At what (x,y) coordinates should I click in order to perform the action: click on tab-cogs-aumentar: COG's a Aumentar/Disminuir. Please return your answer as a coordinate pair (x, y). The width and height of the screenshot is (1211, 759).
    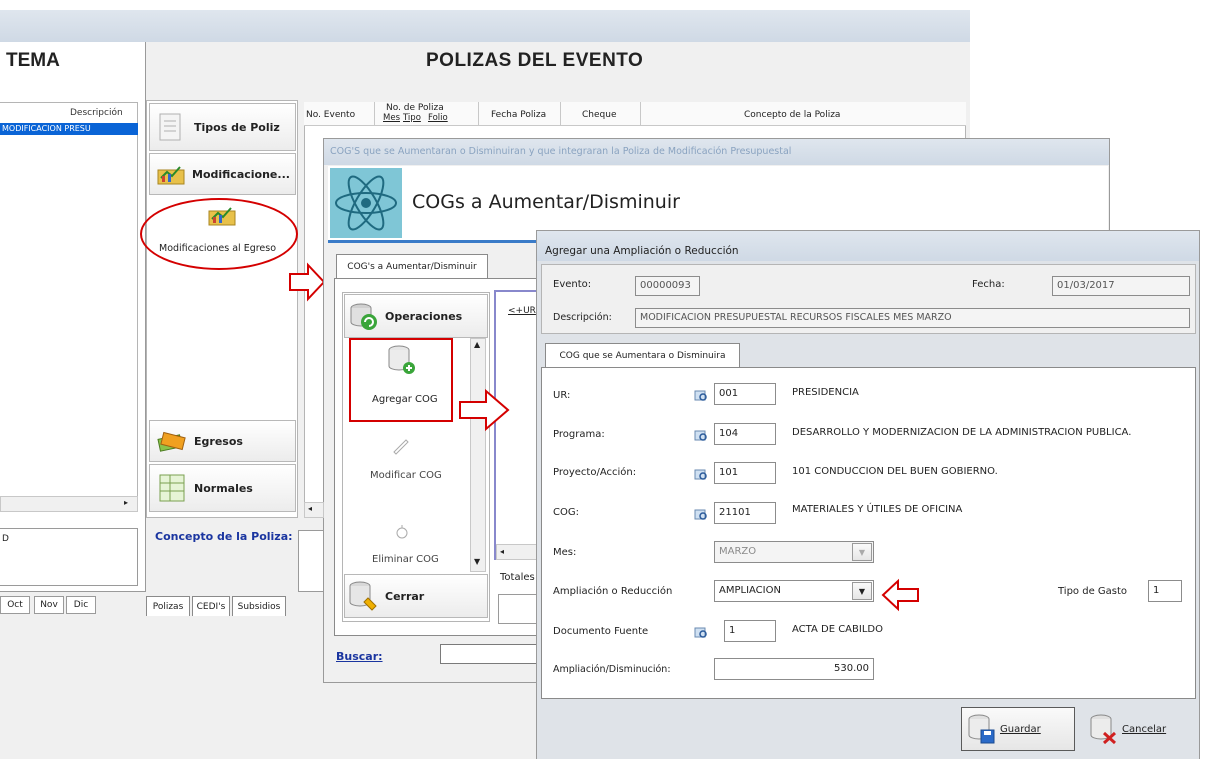
    Looking at the image, I should click on (412, 266).